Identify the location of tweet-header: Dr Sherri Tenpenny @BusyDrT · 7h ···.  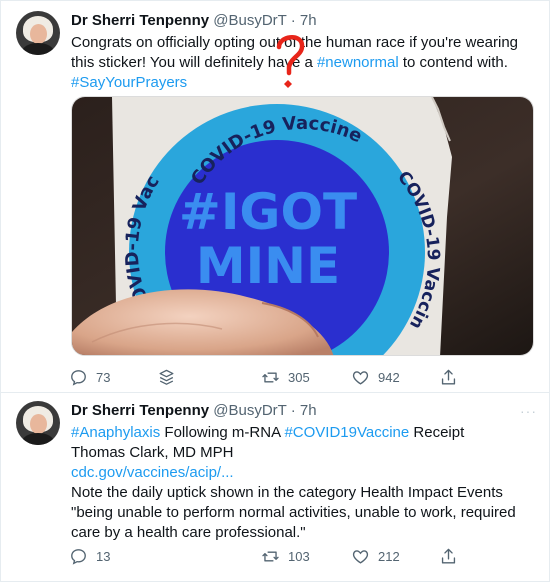
(304, 411).